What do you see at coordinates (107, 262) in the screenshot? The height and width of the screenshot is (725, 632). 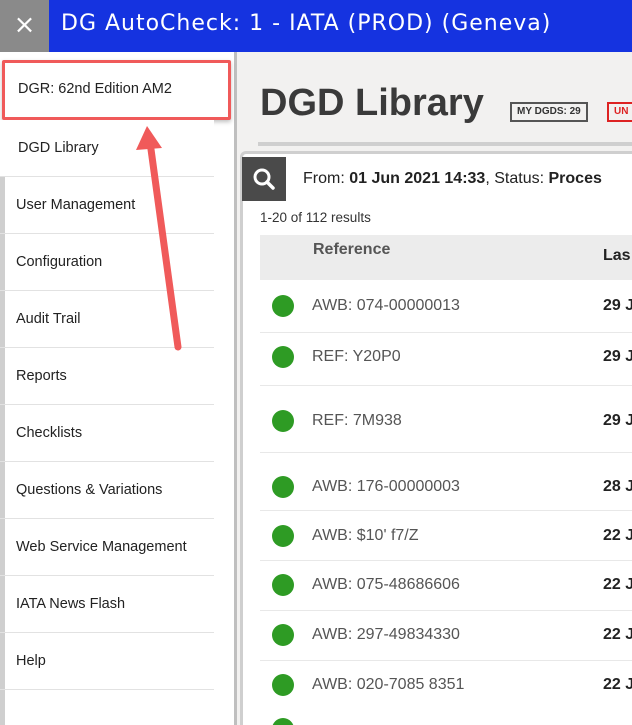 I see `sidebar-item-configuration: Configuration` at bounding box center [107, 262].